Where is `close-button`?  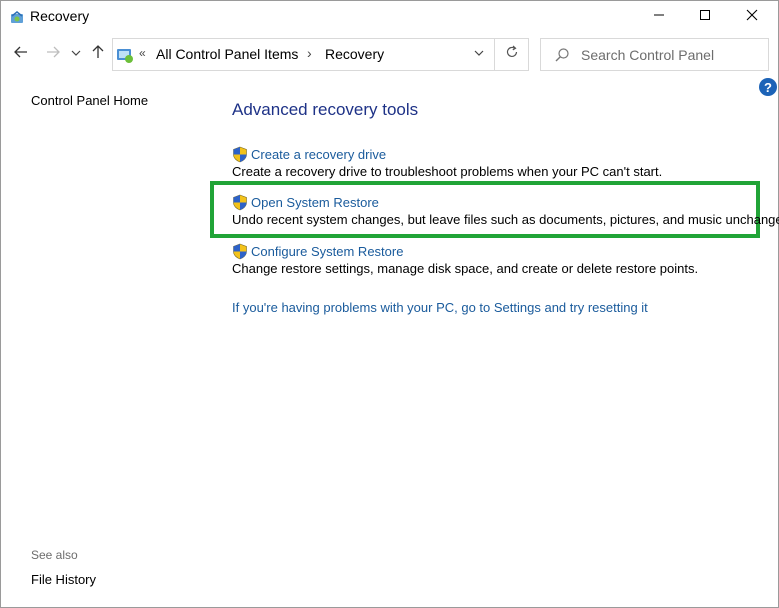
close-button is located at coordinates (752, 16).